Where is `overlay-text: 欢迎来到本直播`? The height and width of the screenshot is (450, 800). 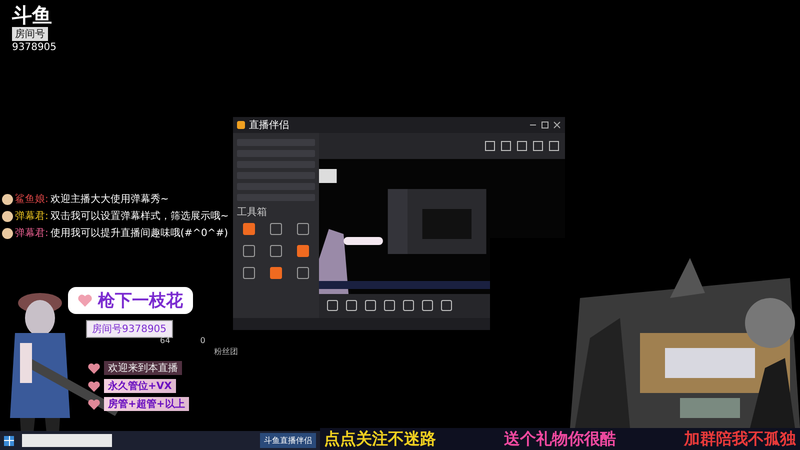
overlay-text: 欢迎来到本直播 is located at coordinates (143, 368).